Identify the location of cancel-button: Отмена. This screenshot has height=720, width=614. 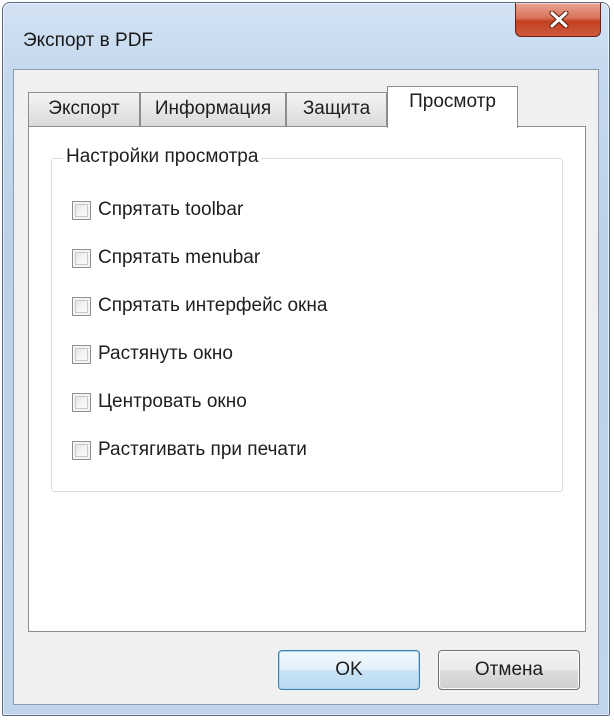
(509, 670).